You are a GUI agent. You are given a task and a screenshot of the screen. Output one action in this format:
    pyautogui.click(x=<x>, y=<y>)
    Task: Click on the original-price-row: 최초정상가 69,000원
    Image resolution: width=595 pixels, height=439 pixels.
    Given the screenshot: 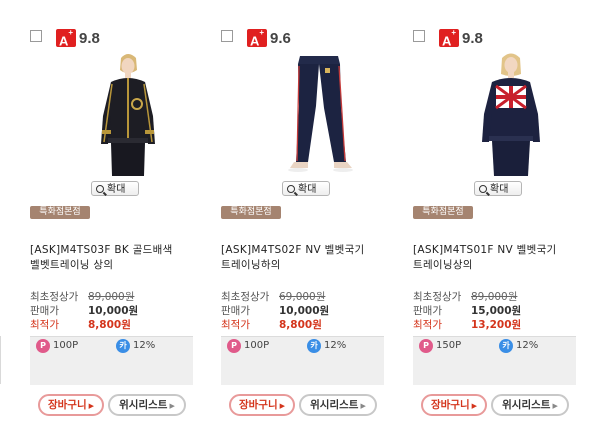 What is the action you would take?
    pyautogui.click(x=273, y=297)
    